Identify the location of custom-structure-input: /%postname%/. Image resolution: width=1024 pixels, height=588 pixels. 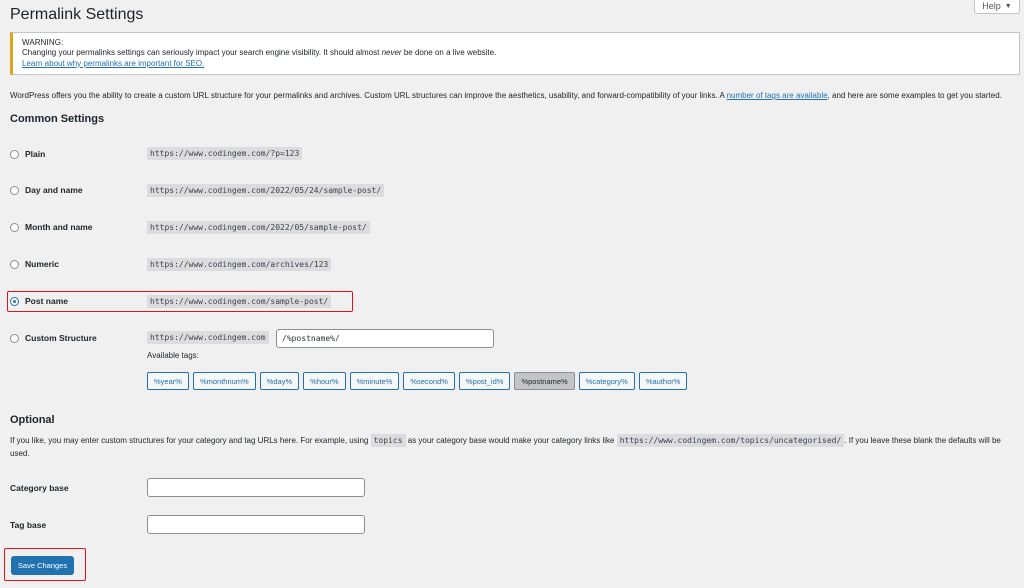
(385, 338).